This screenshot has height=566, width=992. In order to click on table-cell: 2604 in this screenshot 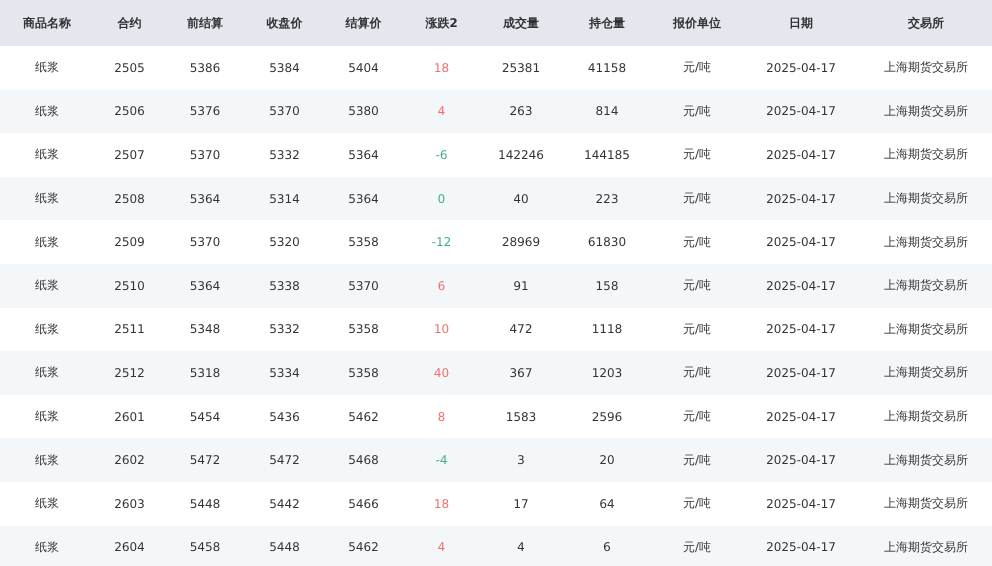, I will do `click(129, 547)`.